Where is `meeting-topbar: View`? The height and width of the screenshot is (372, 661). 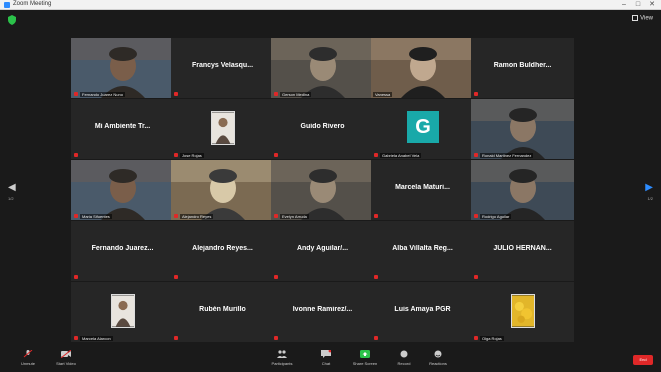 meeting-topbar: View is located at coordinates (330, 22).